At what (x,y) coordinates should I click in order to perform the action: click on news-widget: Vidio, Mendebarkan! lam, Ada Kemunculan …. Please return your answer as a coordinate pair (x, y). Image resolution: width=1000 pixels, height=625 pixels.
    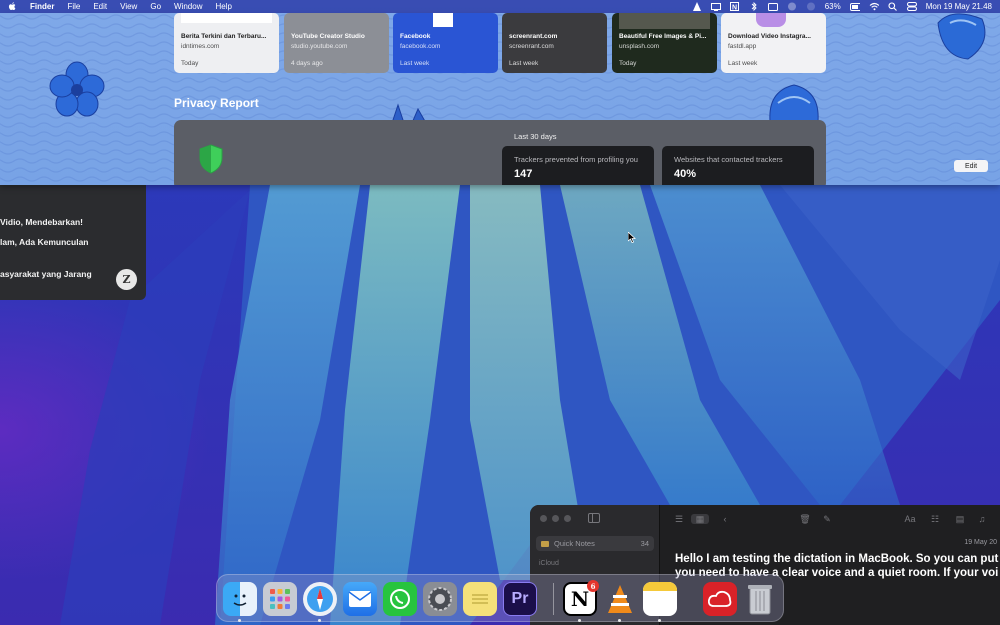
    Looking at the image, I should click on (73, 242).